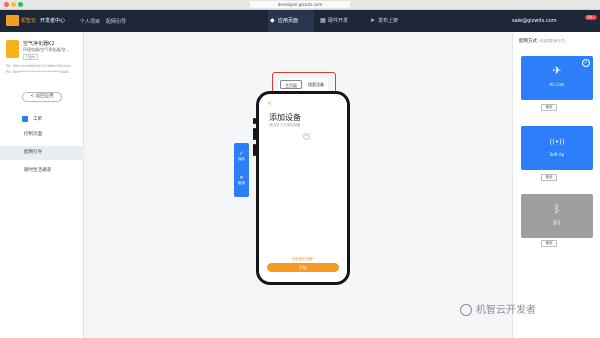  What do you see at coordinates (42, 153) in the screenshot?
I see `sidebar-item-network-guide: 配网引导` at bounding box center [42, 153].